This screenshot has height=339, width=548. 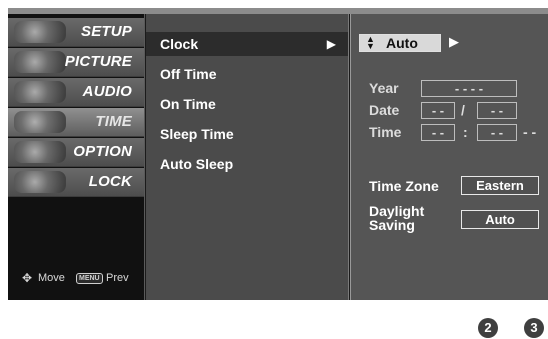 What do you see at coordinates (530, 132) in the screenshot?
I see `time-ampm-field: - -` at bounding box center [530, 132].